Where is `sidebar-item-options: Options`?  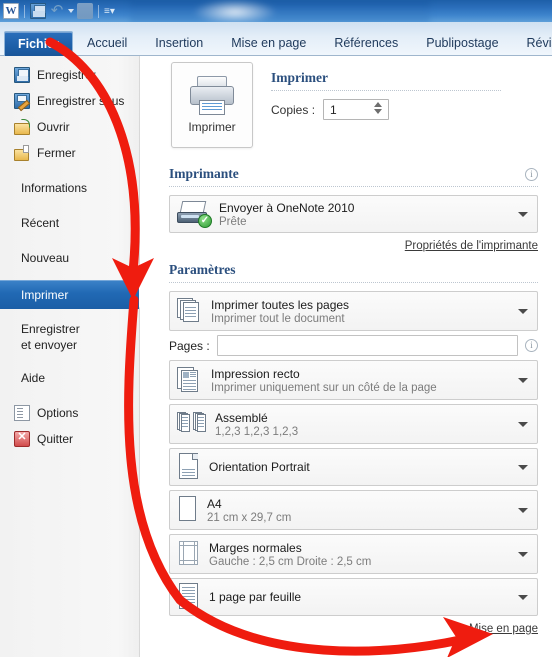
sidebar-item-options: Options is located at coordinates (69, 413).